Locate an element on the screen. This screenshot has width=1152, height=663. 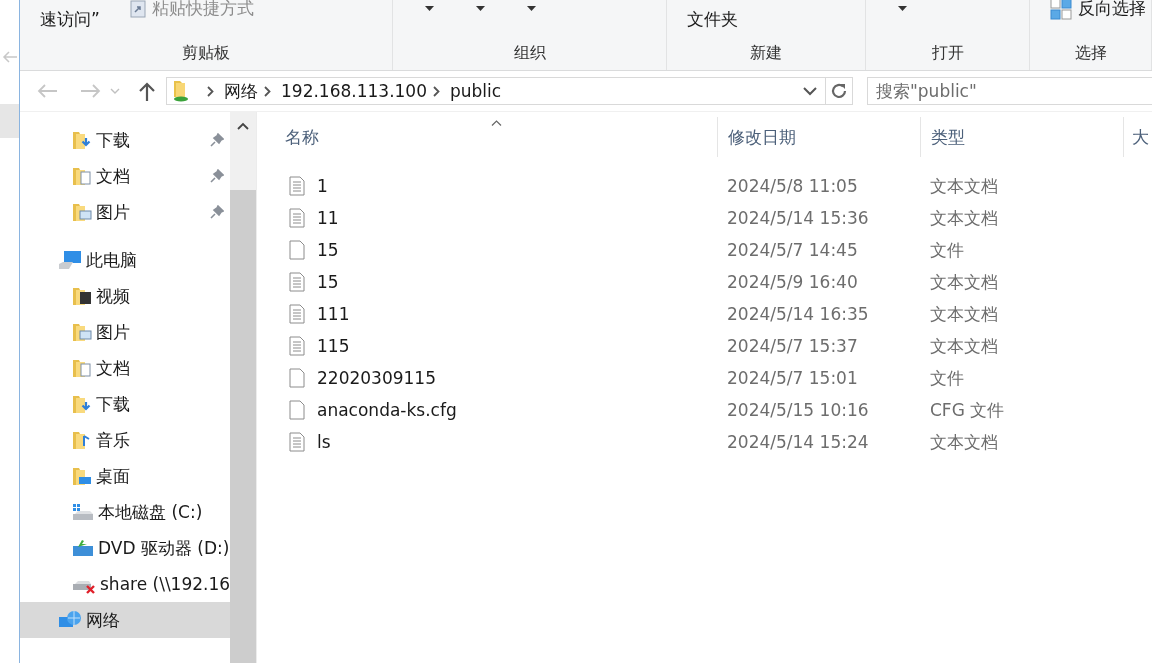
table-cell-text: 2024/5/14 15:24 is located at coordinates (798, 442).